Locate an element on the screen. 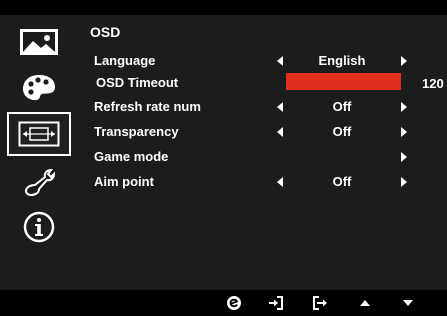 This screenshot has height=316, width=447. picture-icon is located at coordinates (39, 42).